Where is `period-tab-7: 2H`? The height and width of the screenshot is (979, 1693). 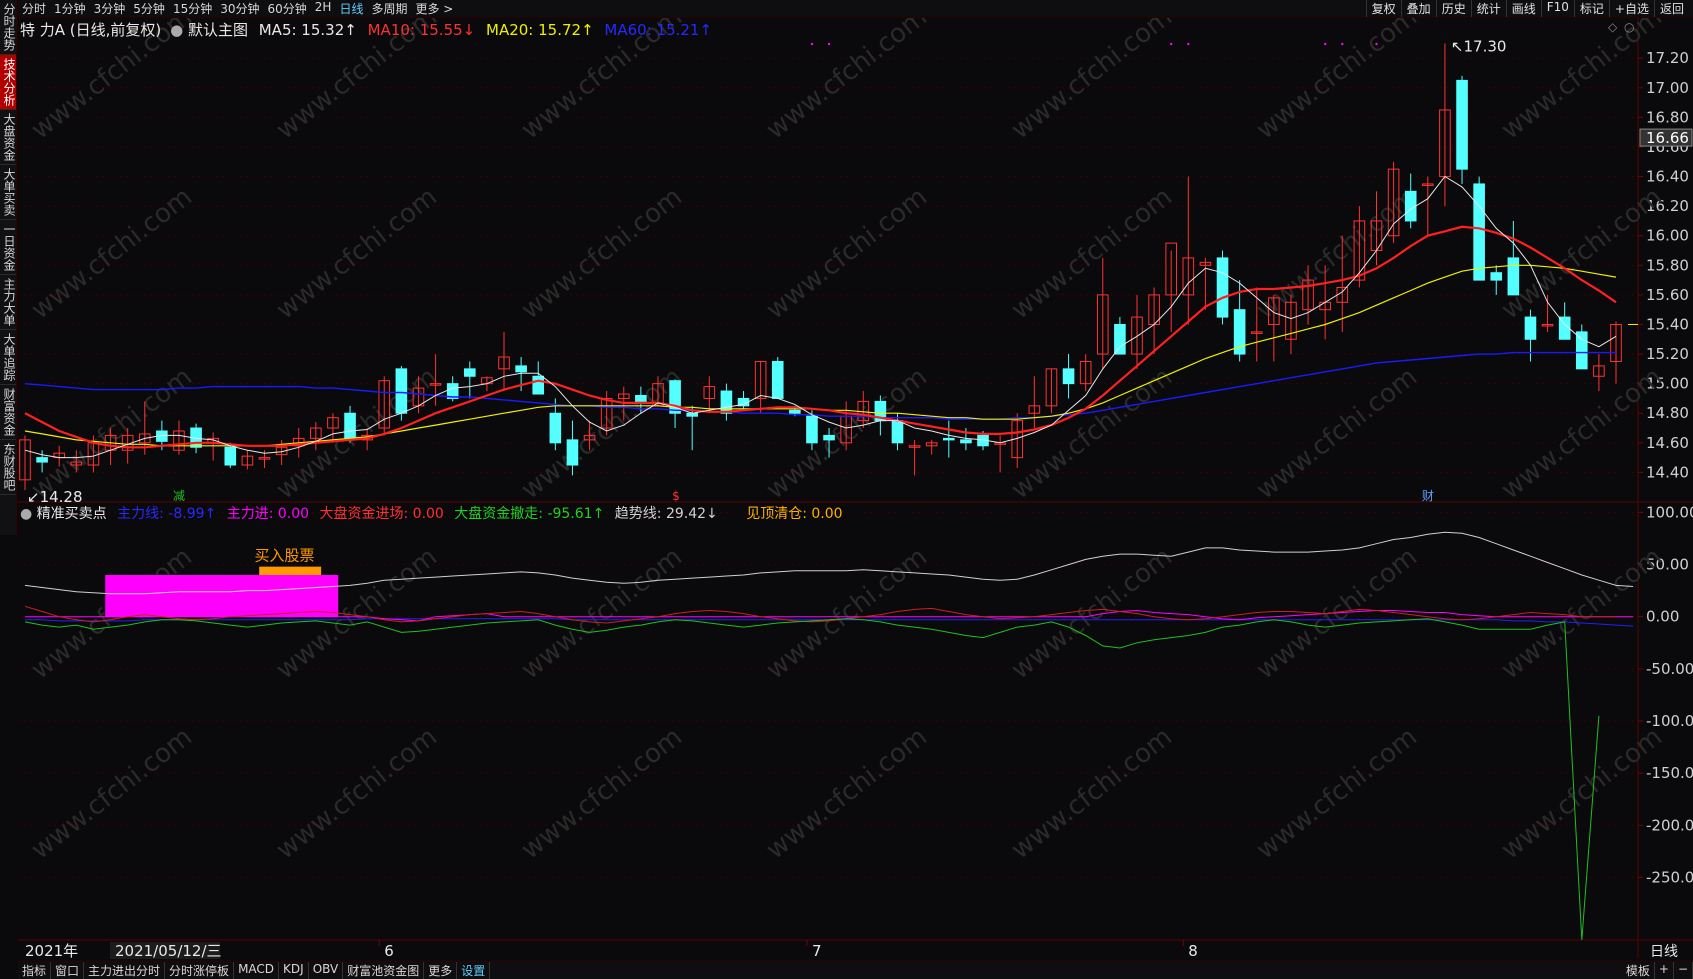
period-tab-7: 2H is located at coordinates (323, 8).